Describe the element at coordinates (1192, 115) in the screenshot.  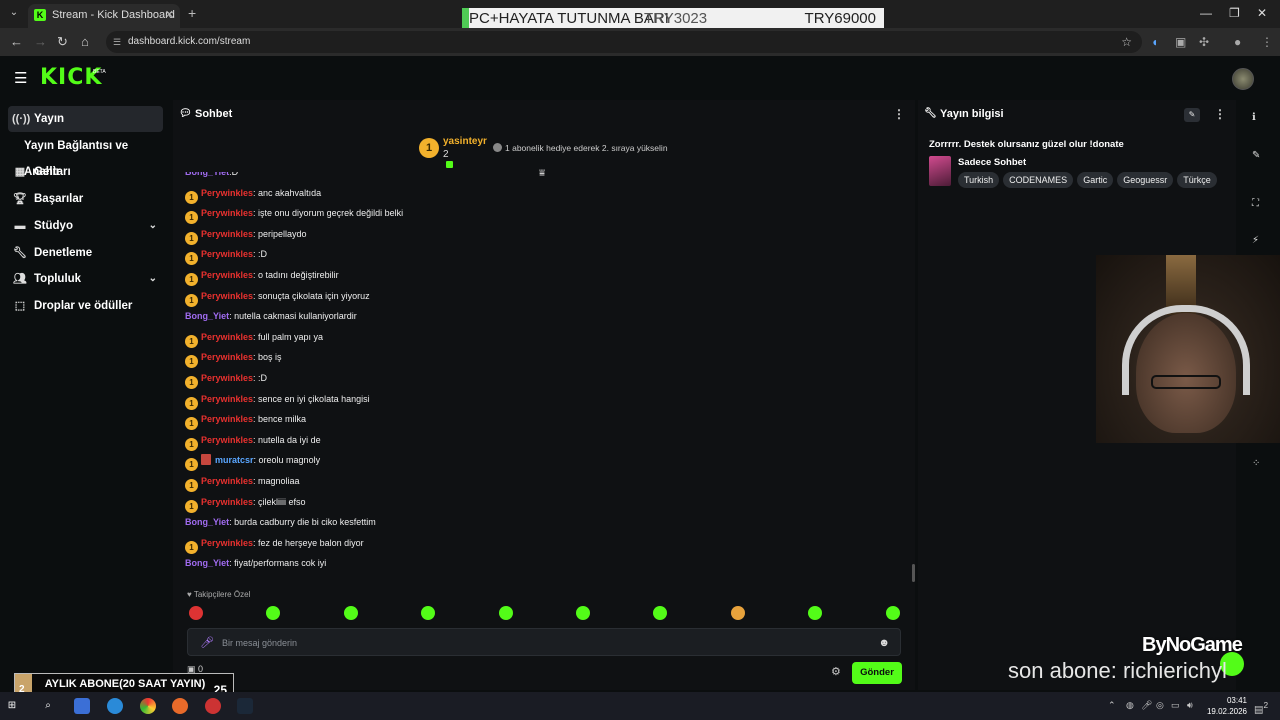
I see `edit-pencil-icon: ✎` at that location.